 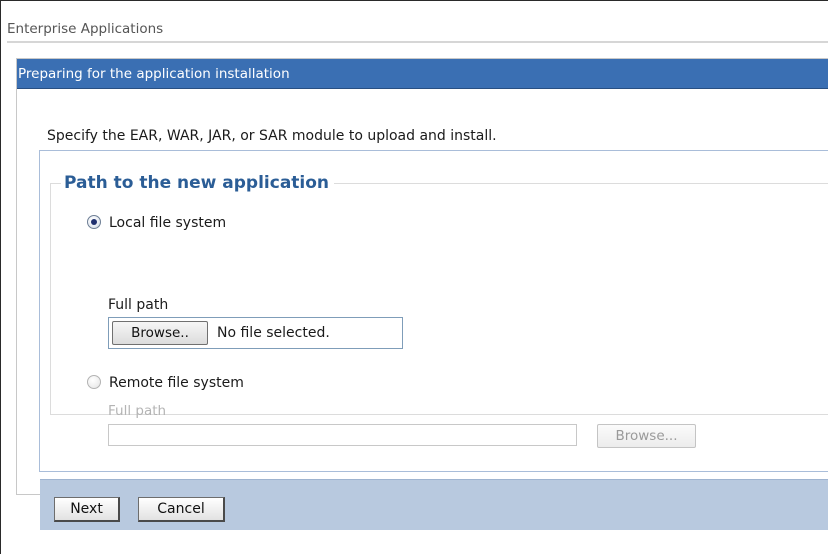 I want to click on cancel-button: Cancel, so click(x=181, y=509).